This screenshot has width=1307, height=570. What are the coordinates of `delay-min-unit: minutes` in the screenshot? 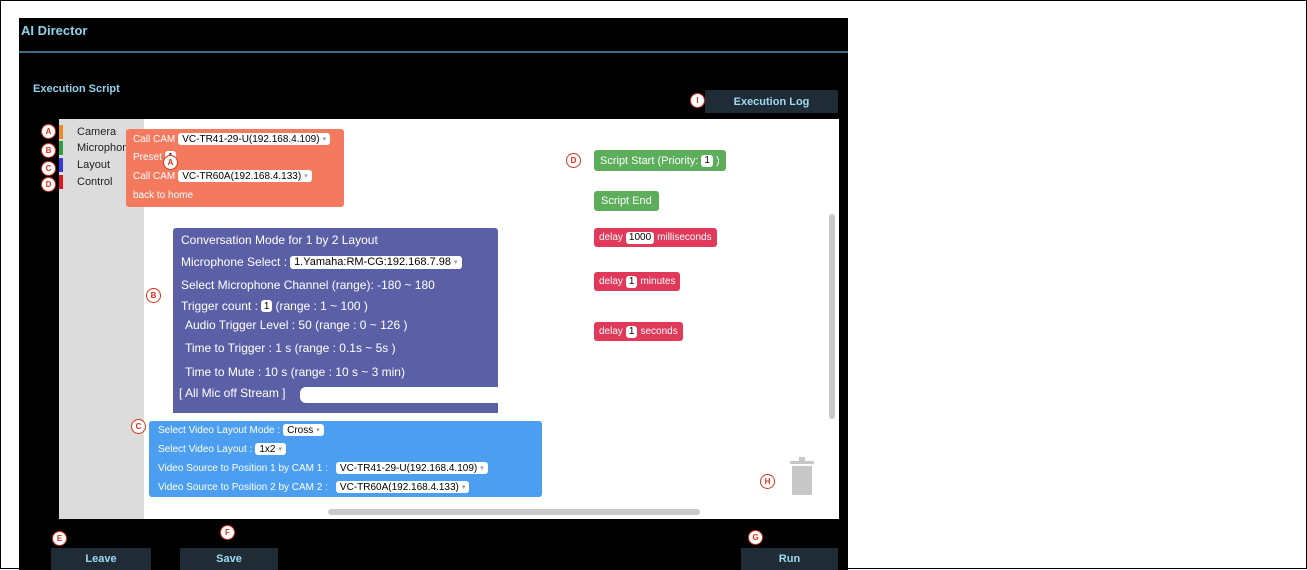 It's located at (658, 281).